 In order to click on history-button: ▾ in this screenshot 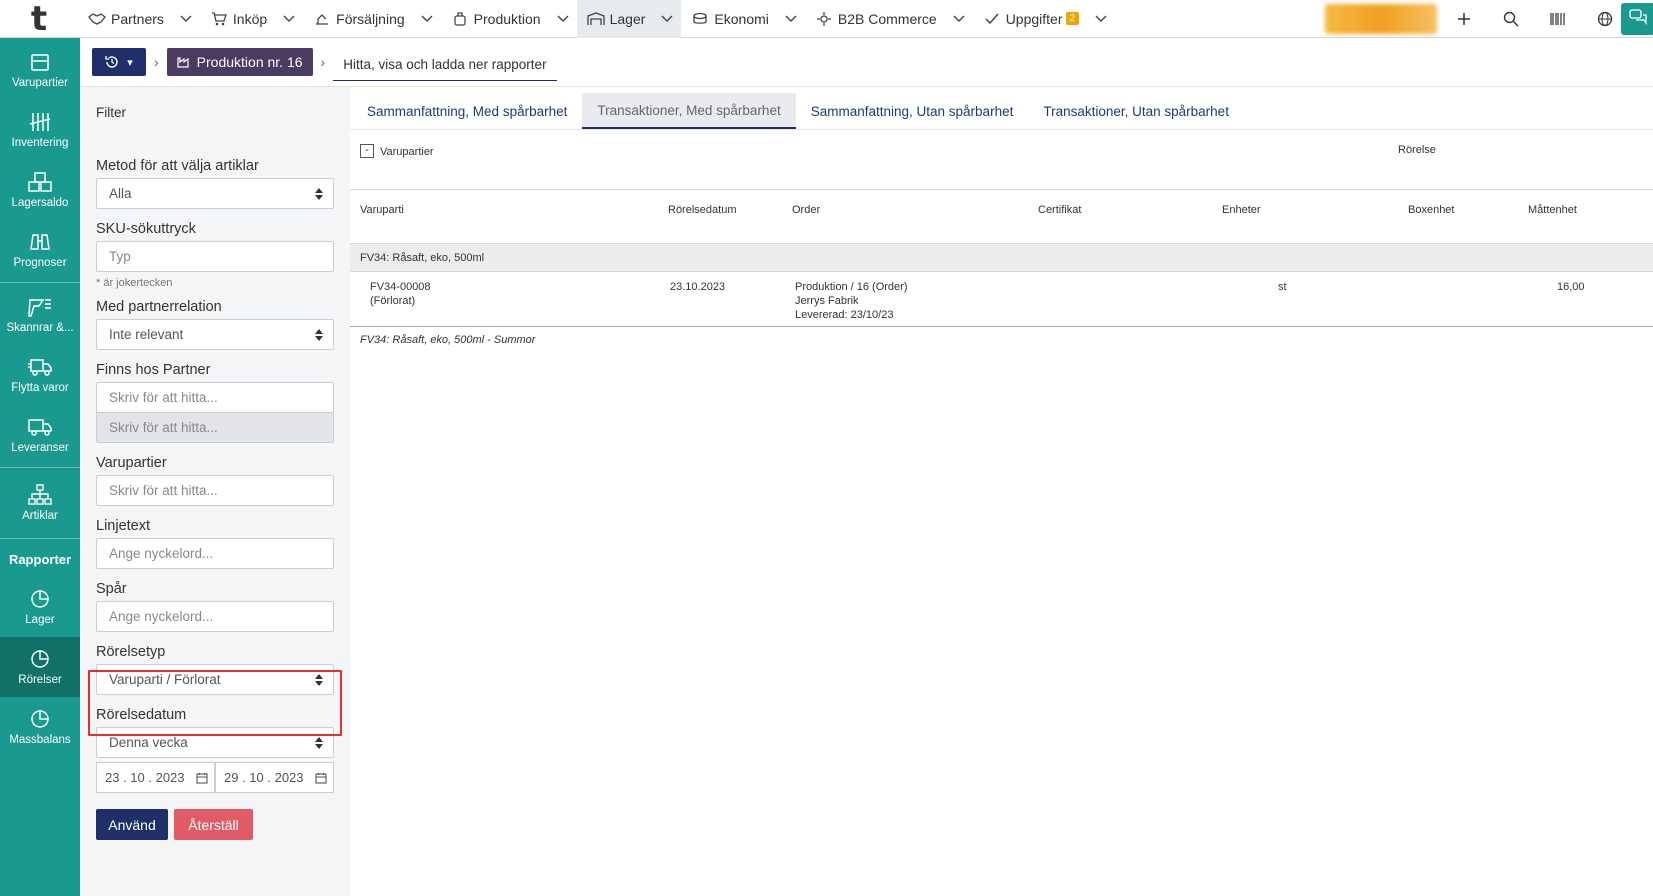, I will do `click(119, 62)`.